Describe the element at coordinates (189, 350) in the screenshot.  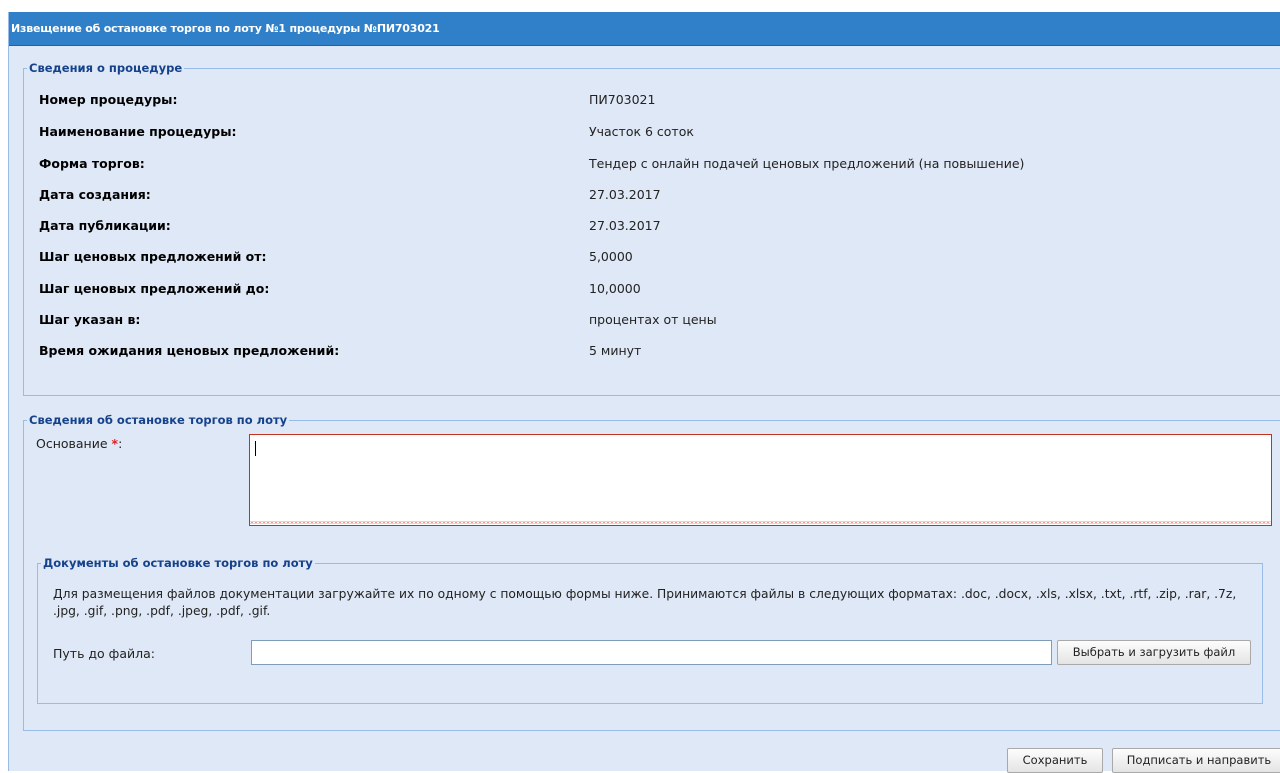
I see `field-label: Время ожидания ценовых предложений:` at that location.